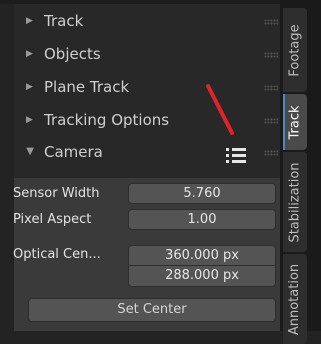 The height and width of the screenshot is (344, 321). Describe the element at coordinates (295, 299) in the screenshot. I see `tab-label: Annotation` at that location.